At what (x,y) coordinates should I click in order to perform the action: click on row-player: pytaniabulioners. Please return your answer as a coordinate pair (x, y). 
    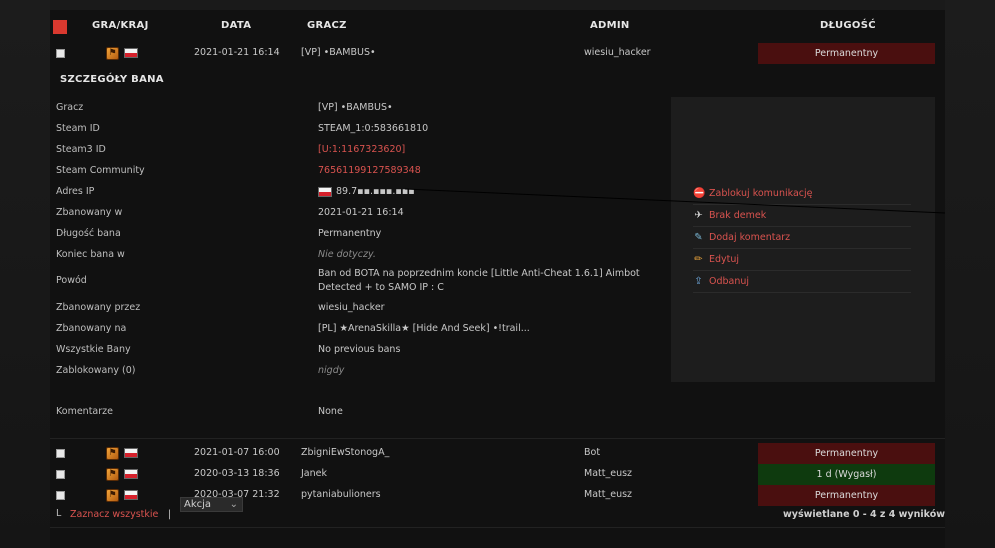
    Looking at the image, I should click on (341, 494).